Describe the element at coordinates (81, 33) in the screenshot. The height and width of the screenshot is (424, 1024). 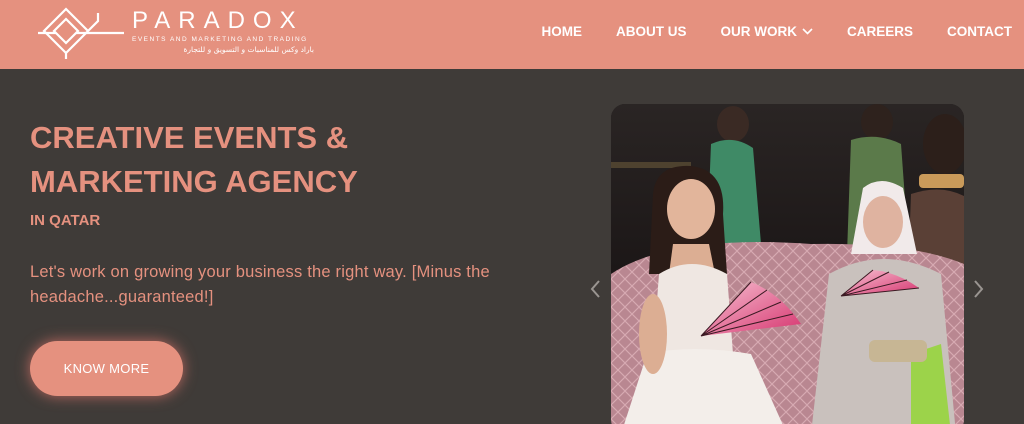
I see `paradox-logo-icon` at that location.